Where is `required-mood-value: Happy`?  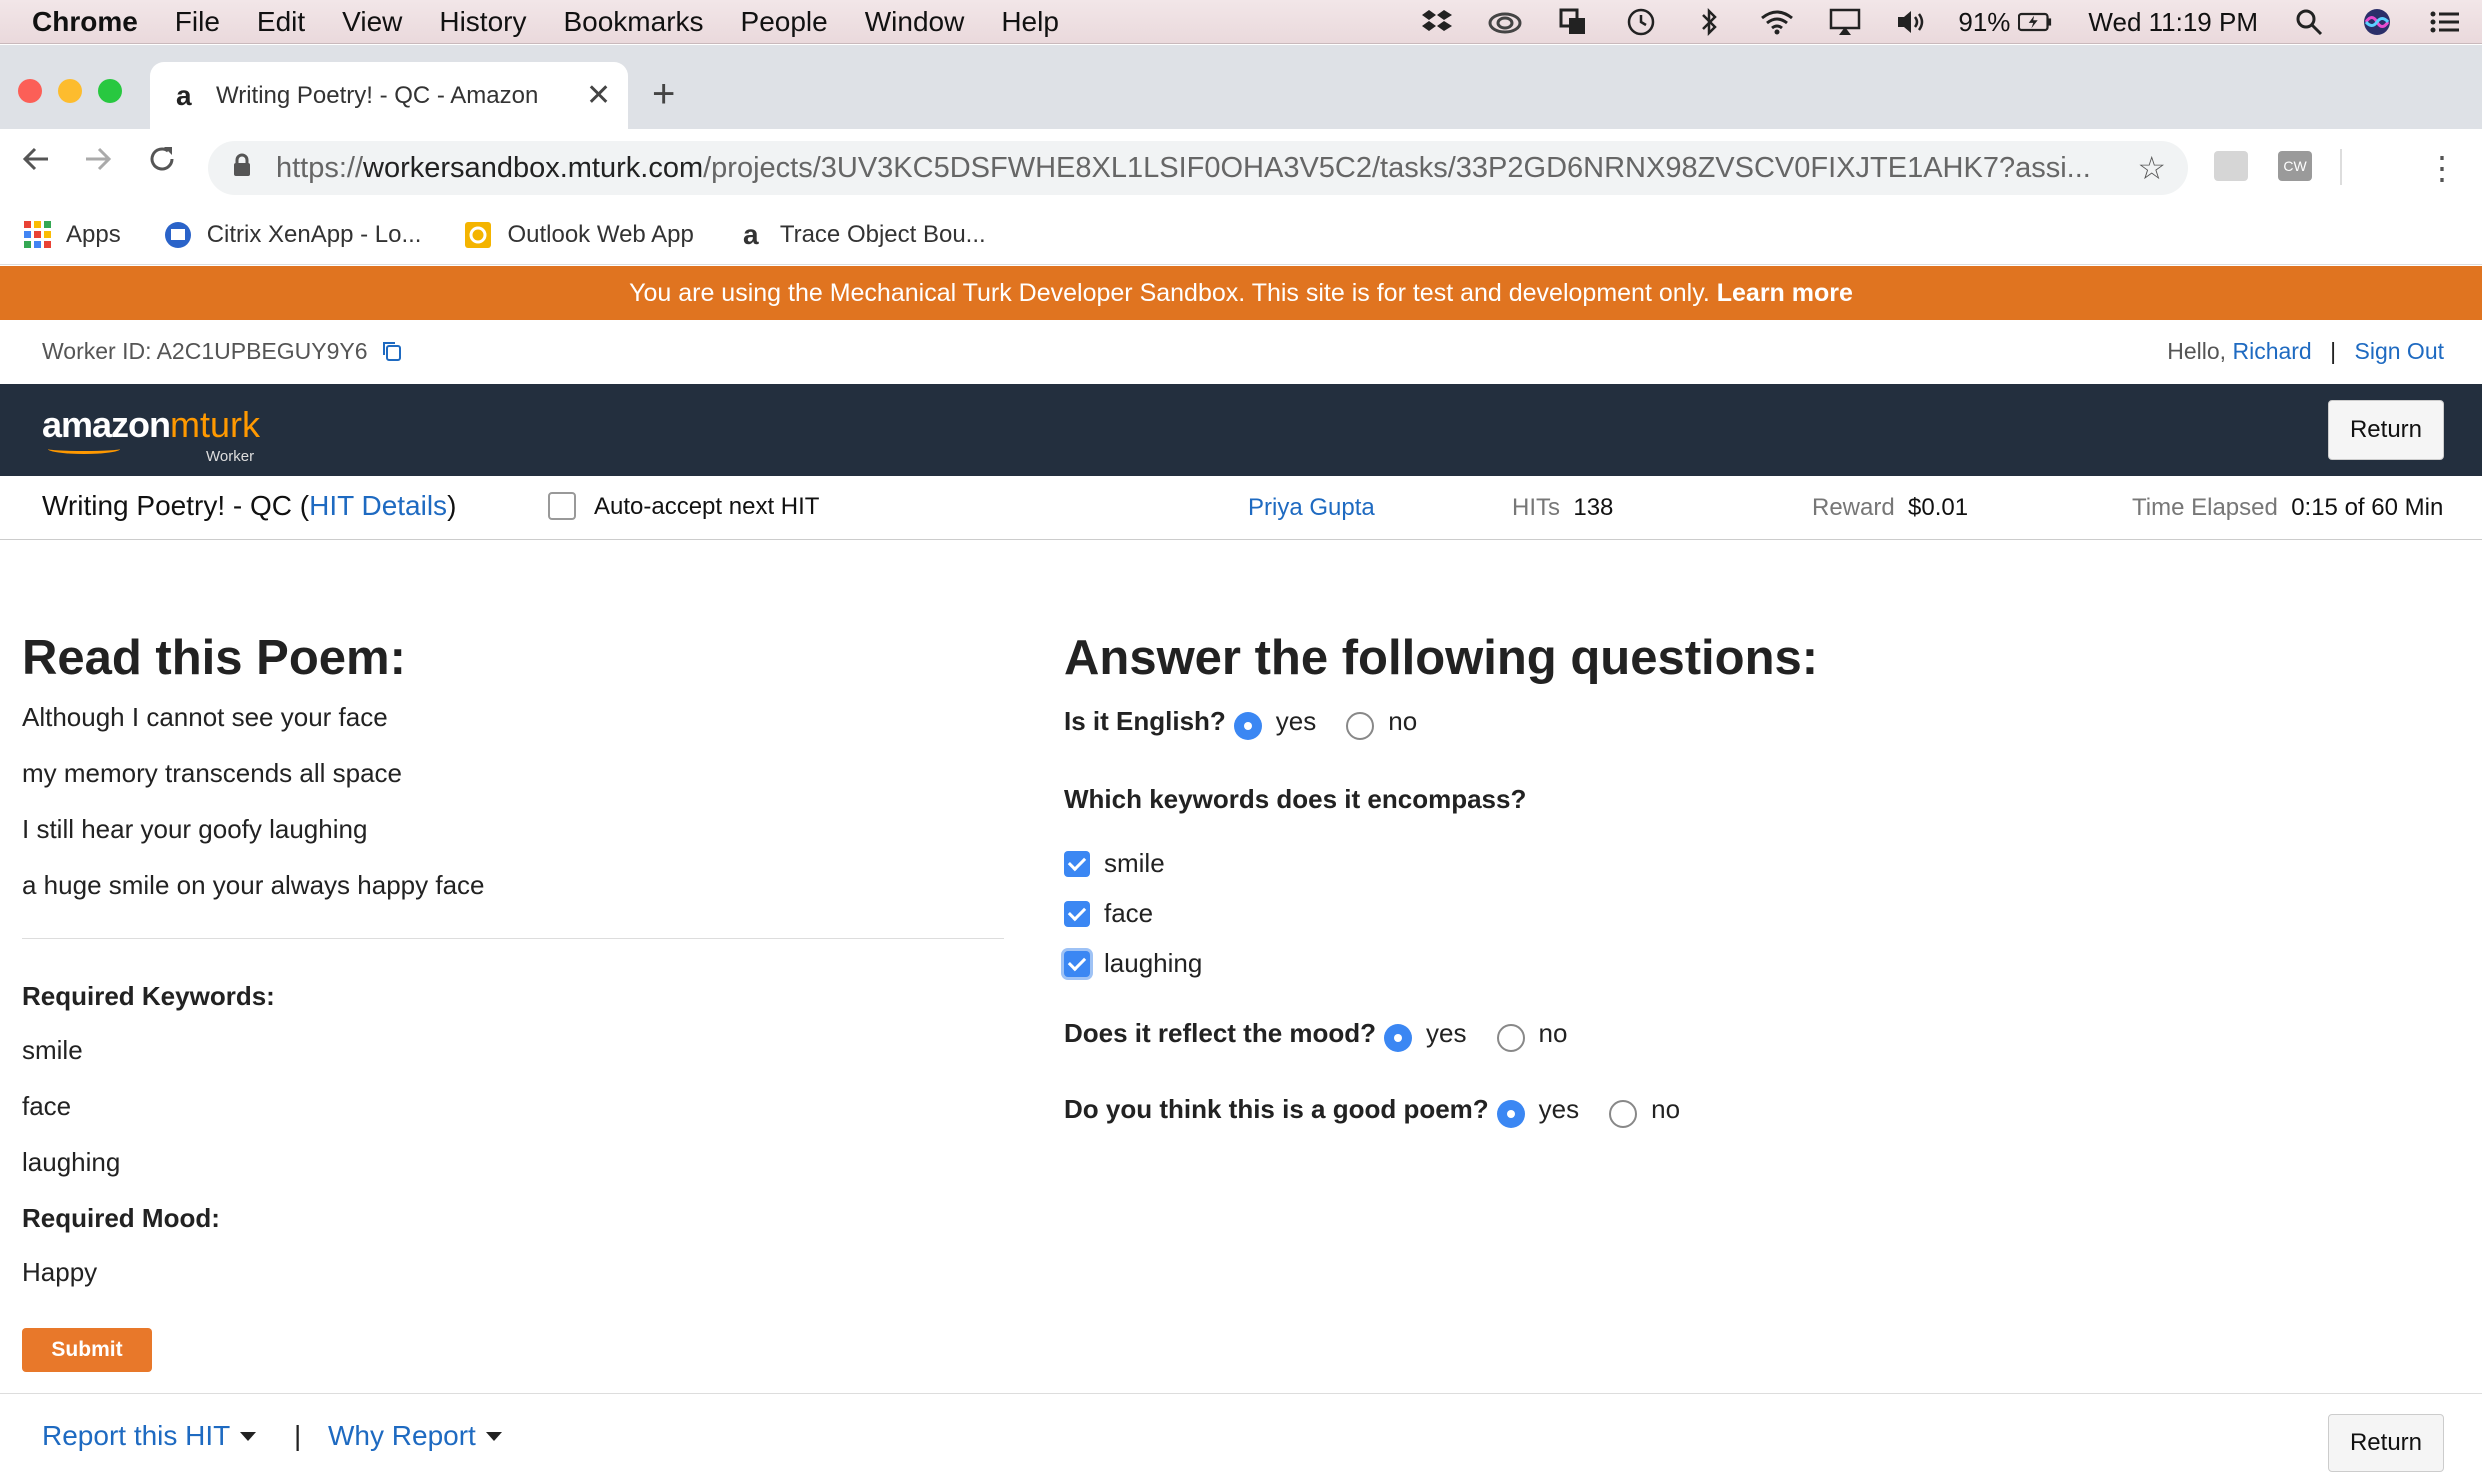
required-mood-value: Happy is located at coordinates (60, 1272).